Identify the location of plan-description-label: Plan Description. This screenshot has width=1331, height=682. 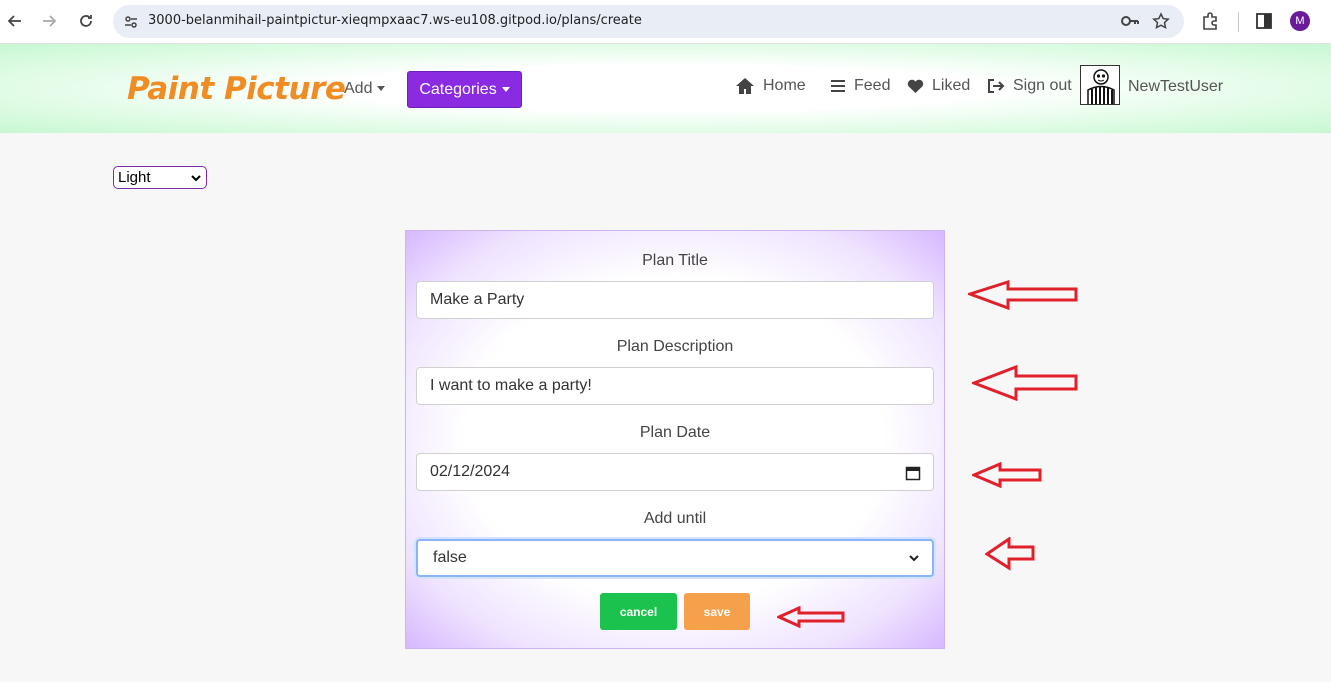
(675, 346).